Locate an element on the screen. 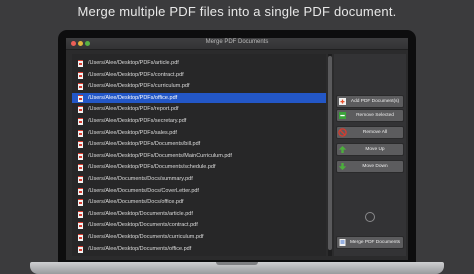 Image resolution: width=474 pixels, height=274 pixels. remove-selected-icon is located at coordinates (342, 115).